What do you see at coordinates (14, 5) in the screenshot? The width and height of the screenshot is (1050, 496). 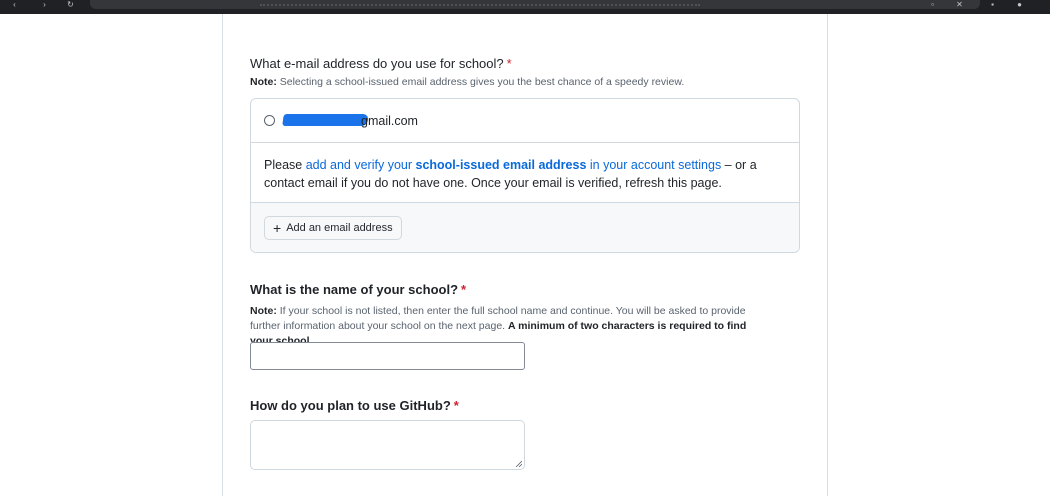 I see `back-icon: ‹` at bounding box center [14, 5].